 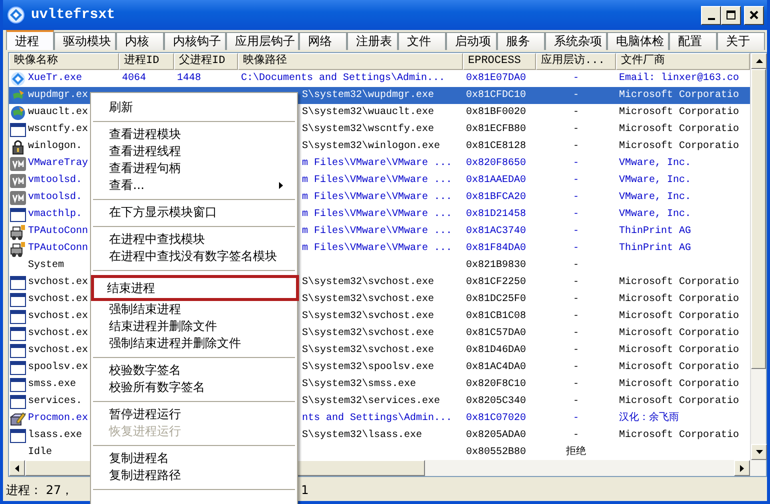 I want to click on process-name: Idle, so click(x=40, y=453).